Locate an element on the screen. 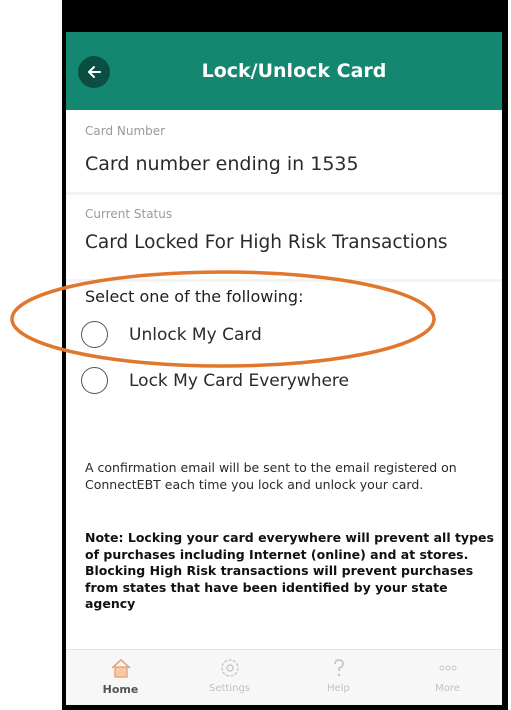  tab-more-label: More is located at coordinates (447, 688).